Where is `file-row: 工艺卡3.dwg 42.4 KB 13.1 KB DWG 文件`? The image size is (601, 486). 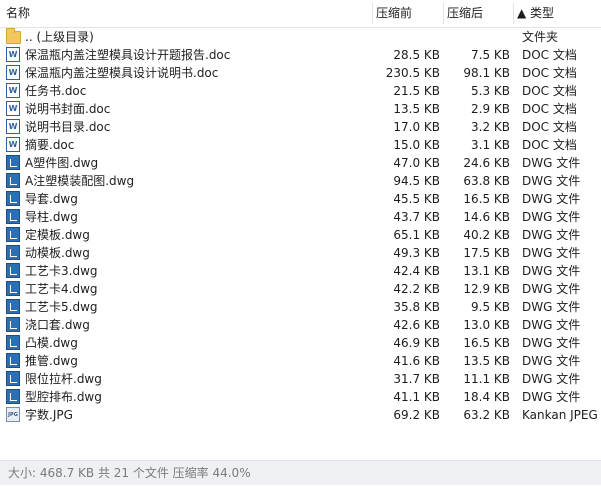
file-row: 工艺卡3.dwg 42.4 KB 13.1 KB DWG 文件 is located at coordinates (300, 271).